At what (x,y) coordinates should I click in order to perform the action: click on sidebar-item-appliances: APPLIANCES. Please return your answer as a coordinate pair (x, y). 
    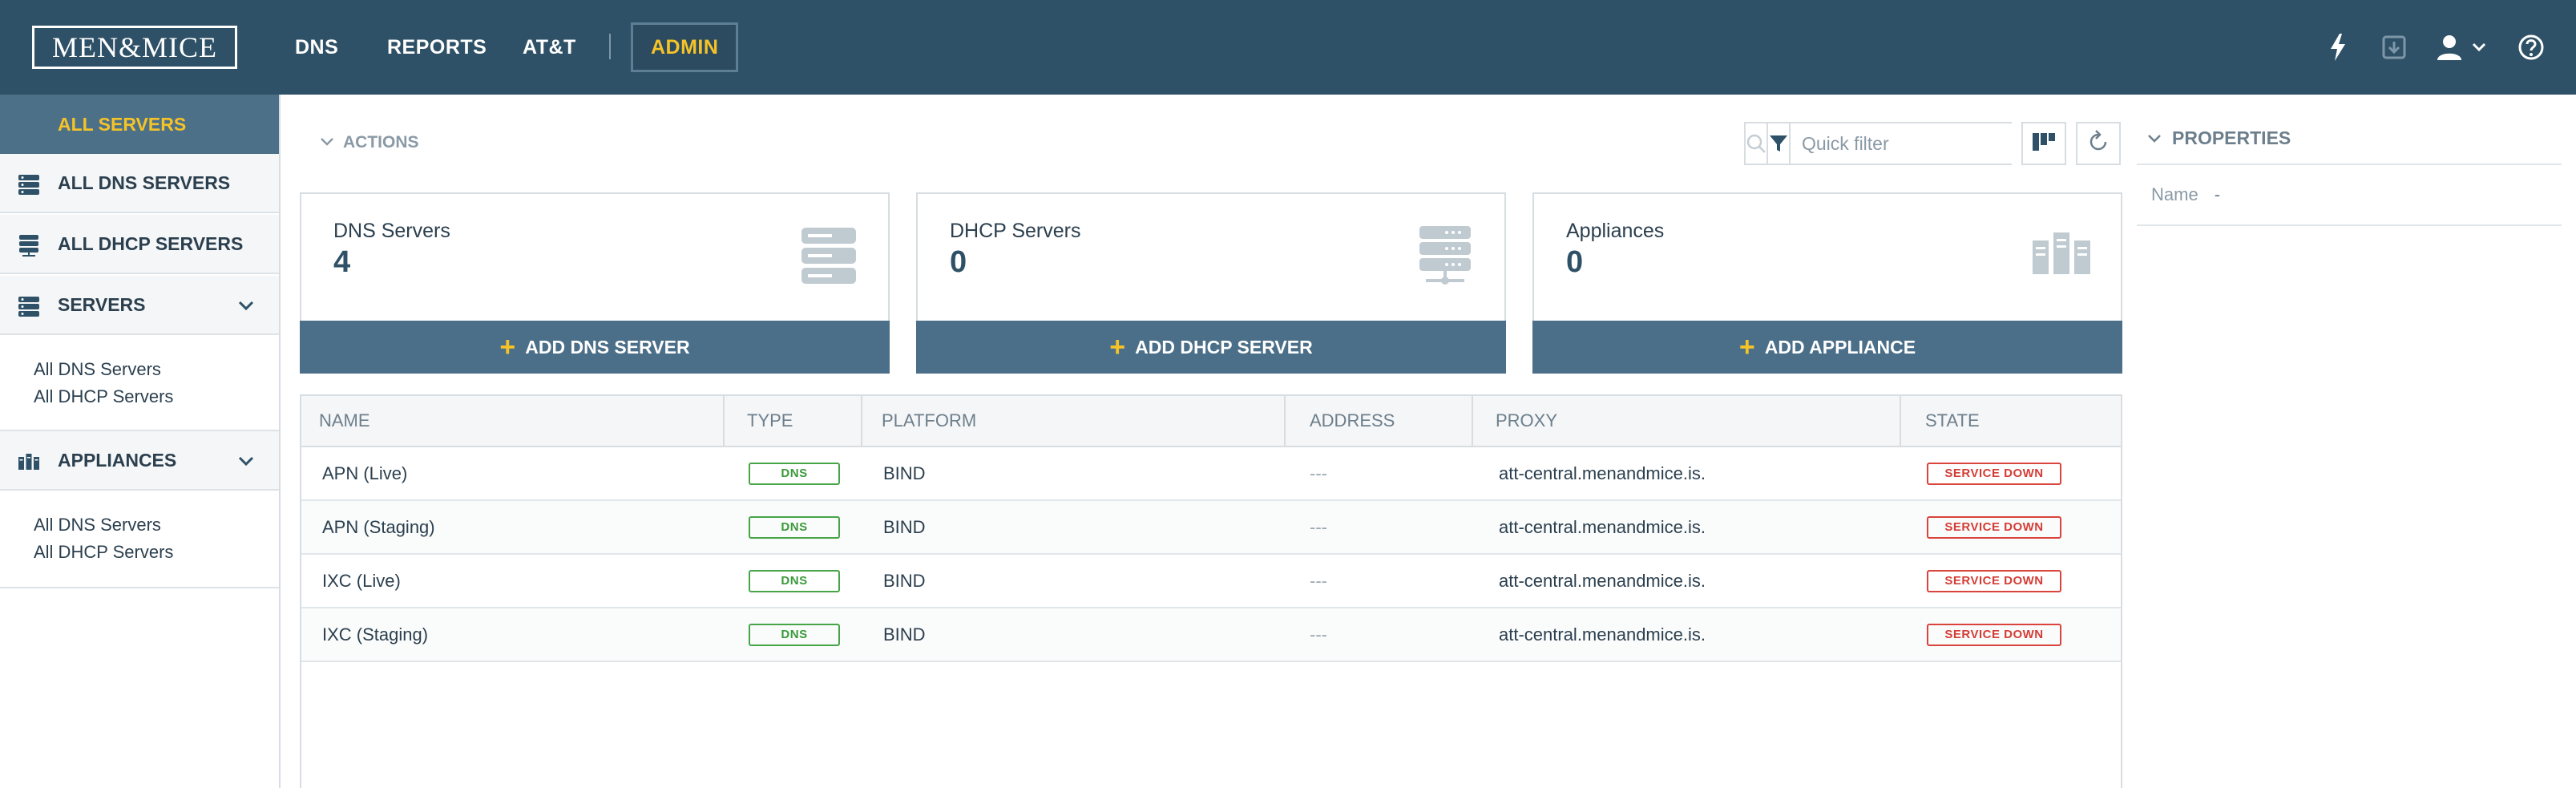
    Looking at the image, I should click on (139, 461).